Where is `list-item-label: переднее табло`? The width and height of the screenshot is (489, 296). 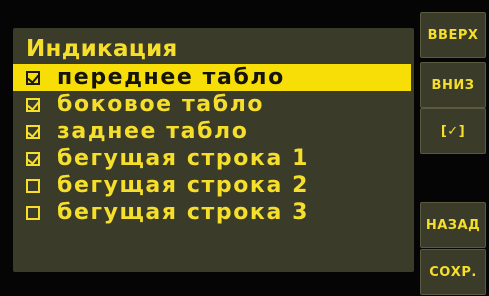
list-item-label: переднее табло is located at coordinates (171, 77).